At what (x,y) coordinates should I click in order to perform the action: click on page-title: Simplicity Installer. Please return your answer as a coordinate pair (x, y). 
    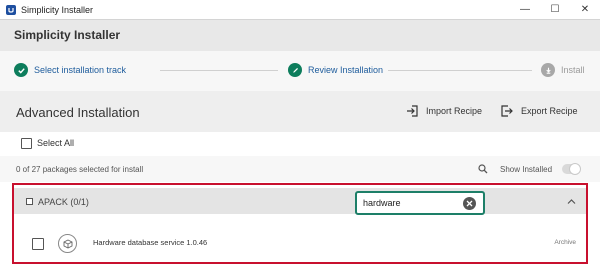
    Looking at the image, I should click on (67, 35).